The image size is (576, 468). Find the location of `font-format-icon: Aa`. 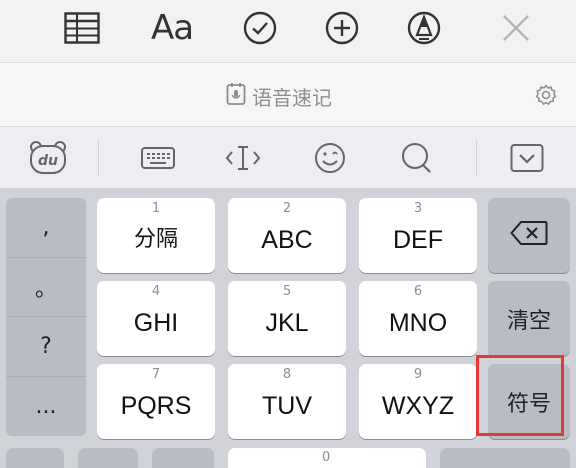

font-format-icon: Aa is located at coordinates (172, 28).